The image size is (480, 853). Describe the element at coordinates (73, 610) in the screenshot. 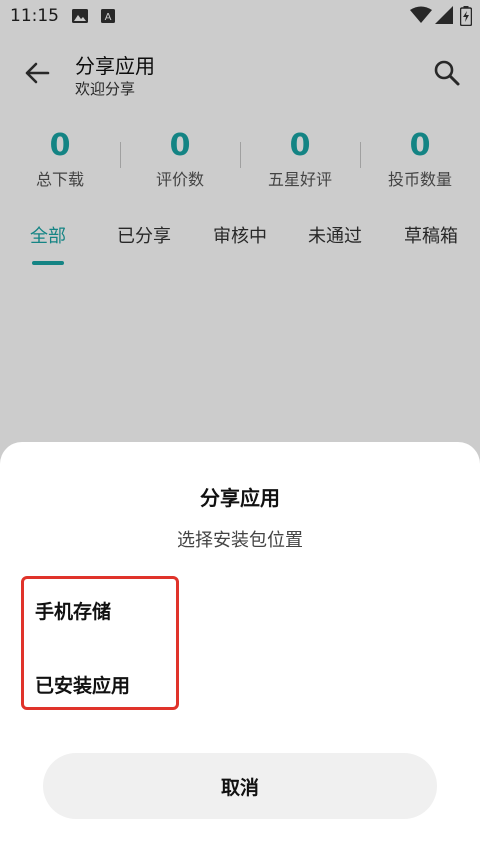

I see `option-phone-storage: 手机存储` at that location.